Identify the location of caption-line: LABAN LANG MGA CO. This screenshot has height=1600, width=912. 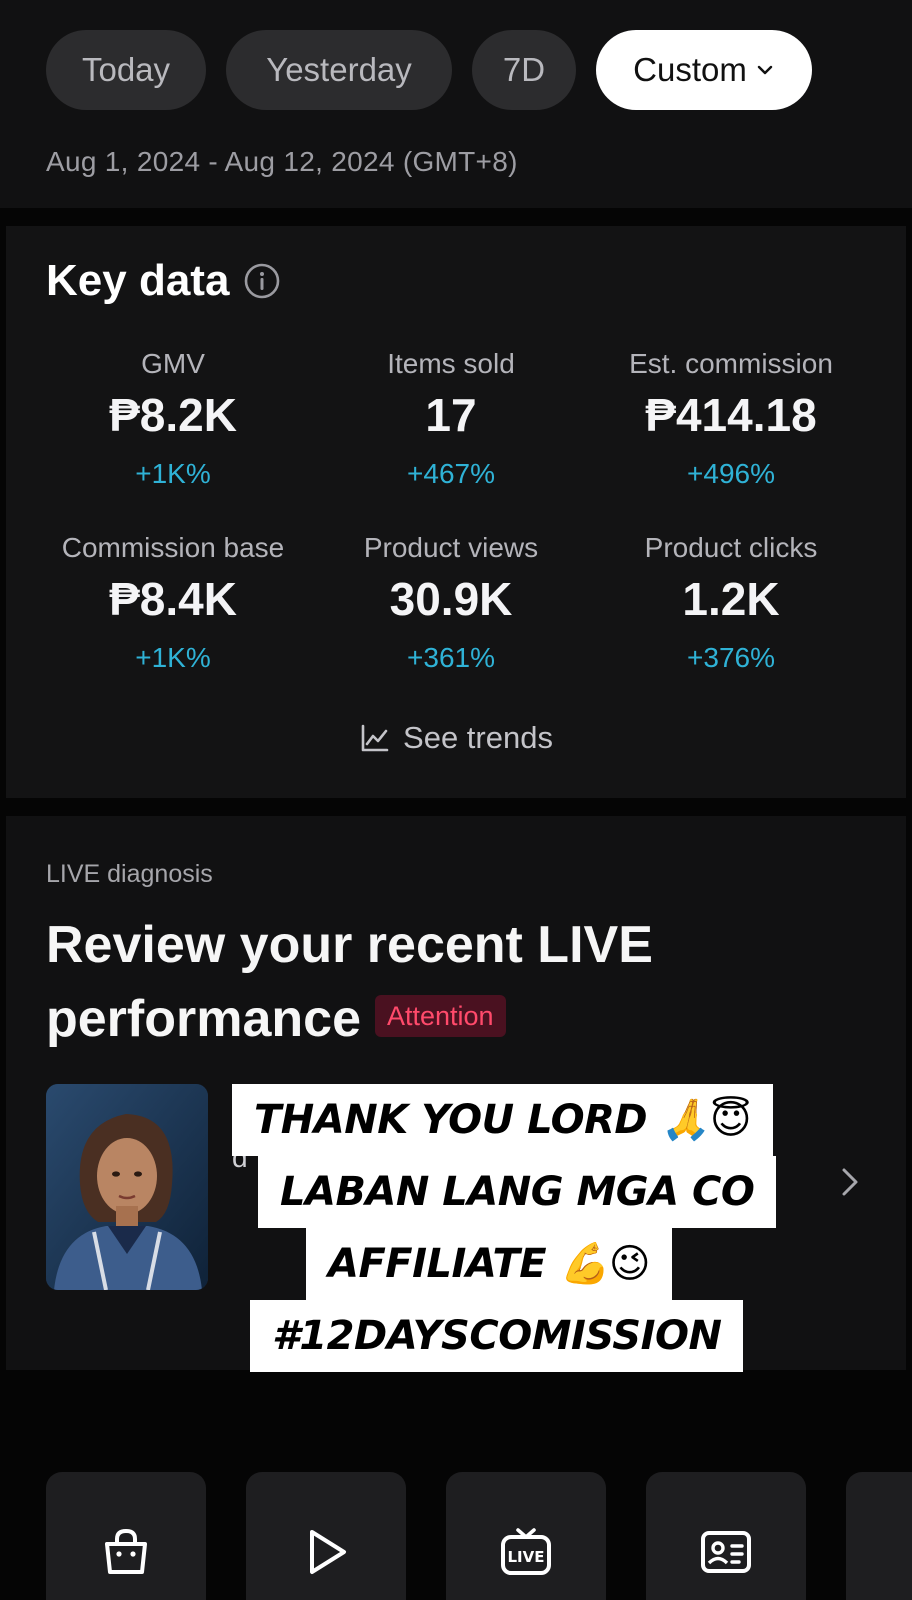
(517, 1192).